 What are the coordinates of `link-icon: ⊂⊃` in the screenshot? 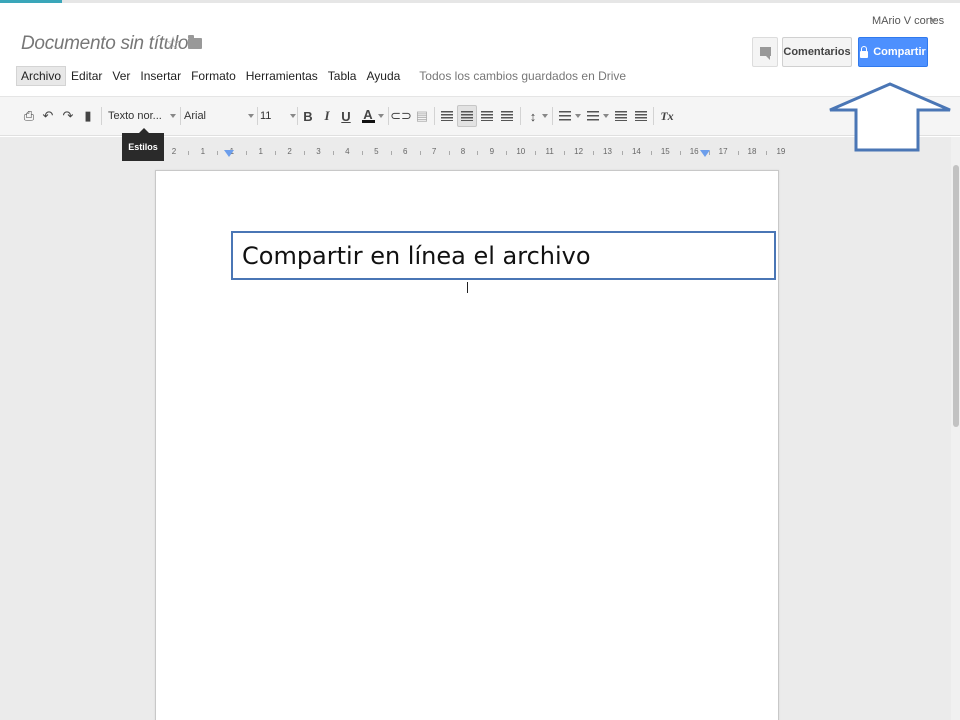 It's located at (401, 116).